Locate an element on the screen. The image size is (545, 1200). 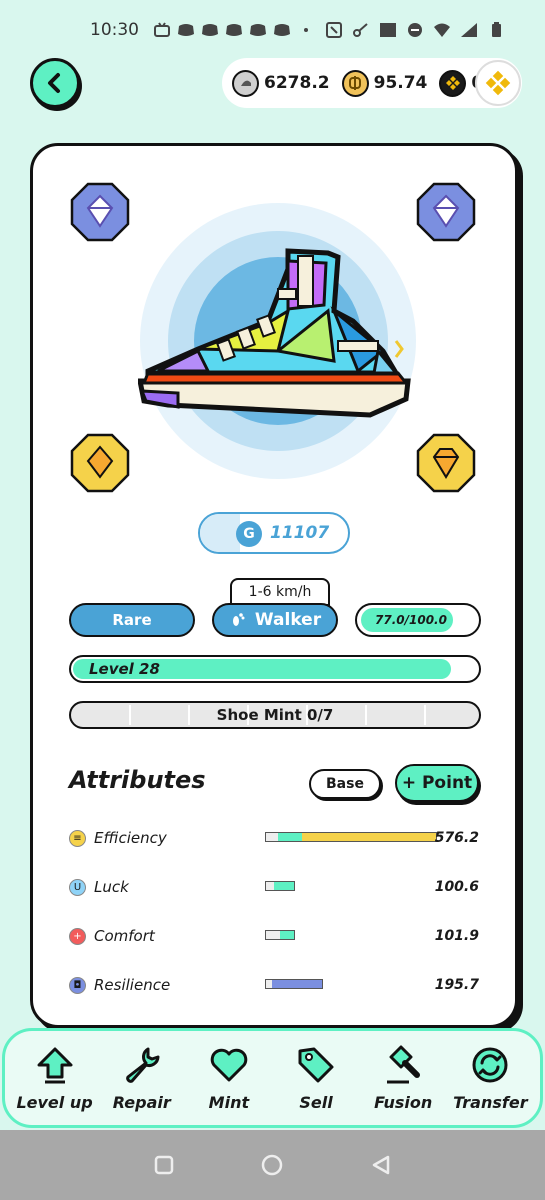
shoe-mint-bar: Shoe Mint 0/7 is located at coordinates (275, 715).